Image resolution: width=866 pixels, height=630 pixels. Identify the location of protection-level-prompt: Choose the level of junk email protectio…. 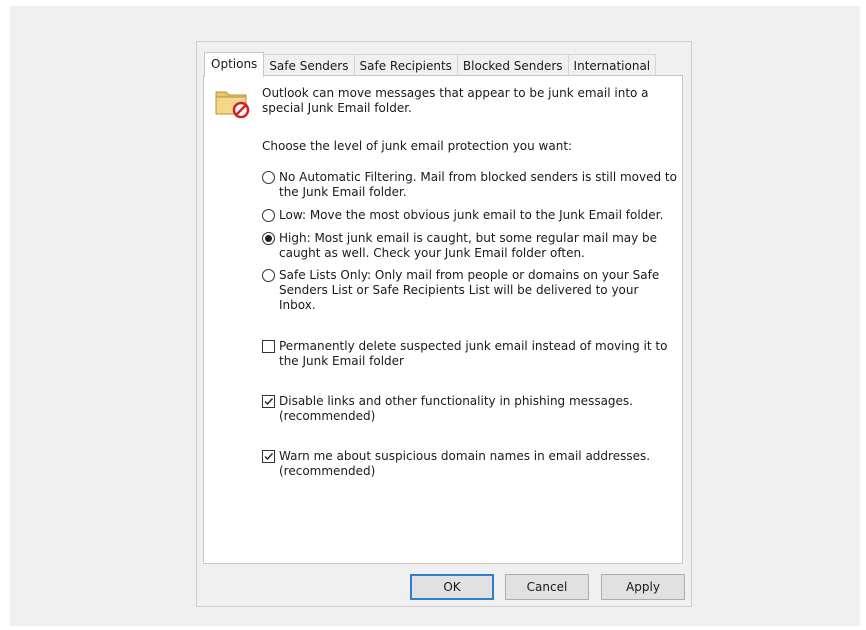
(417, 146).